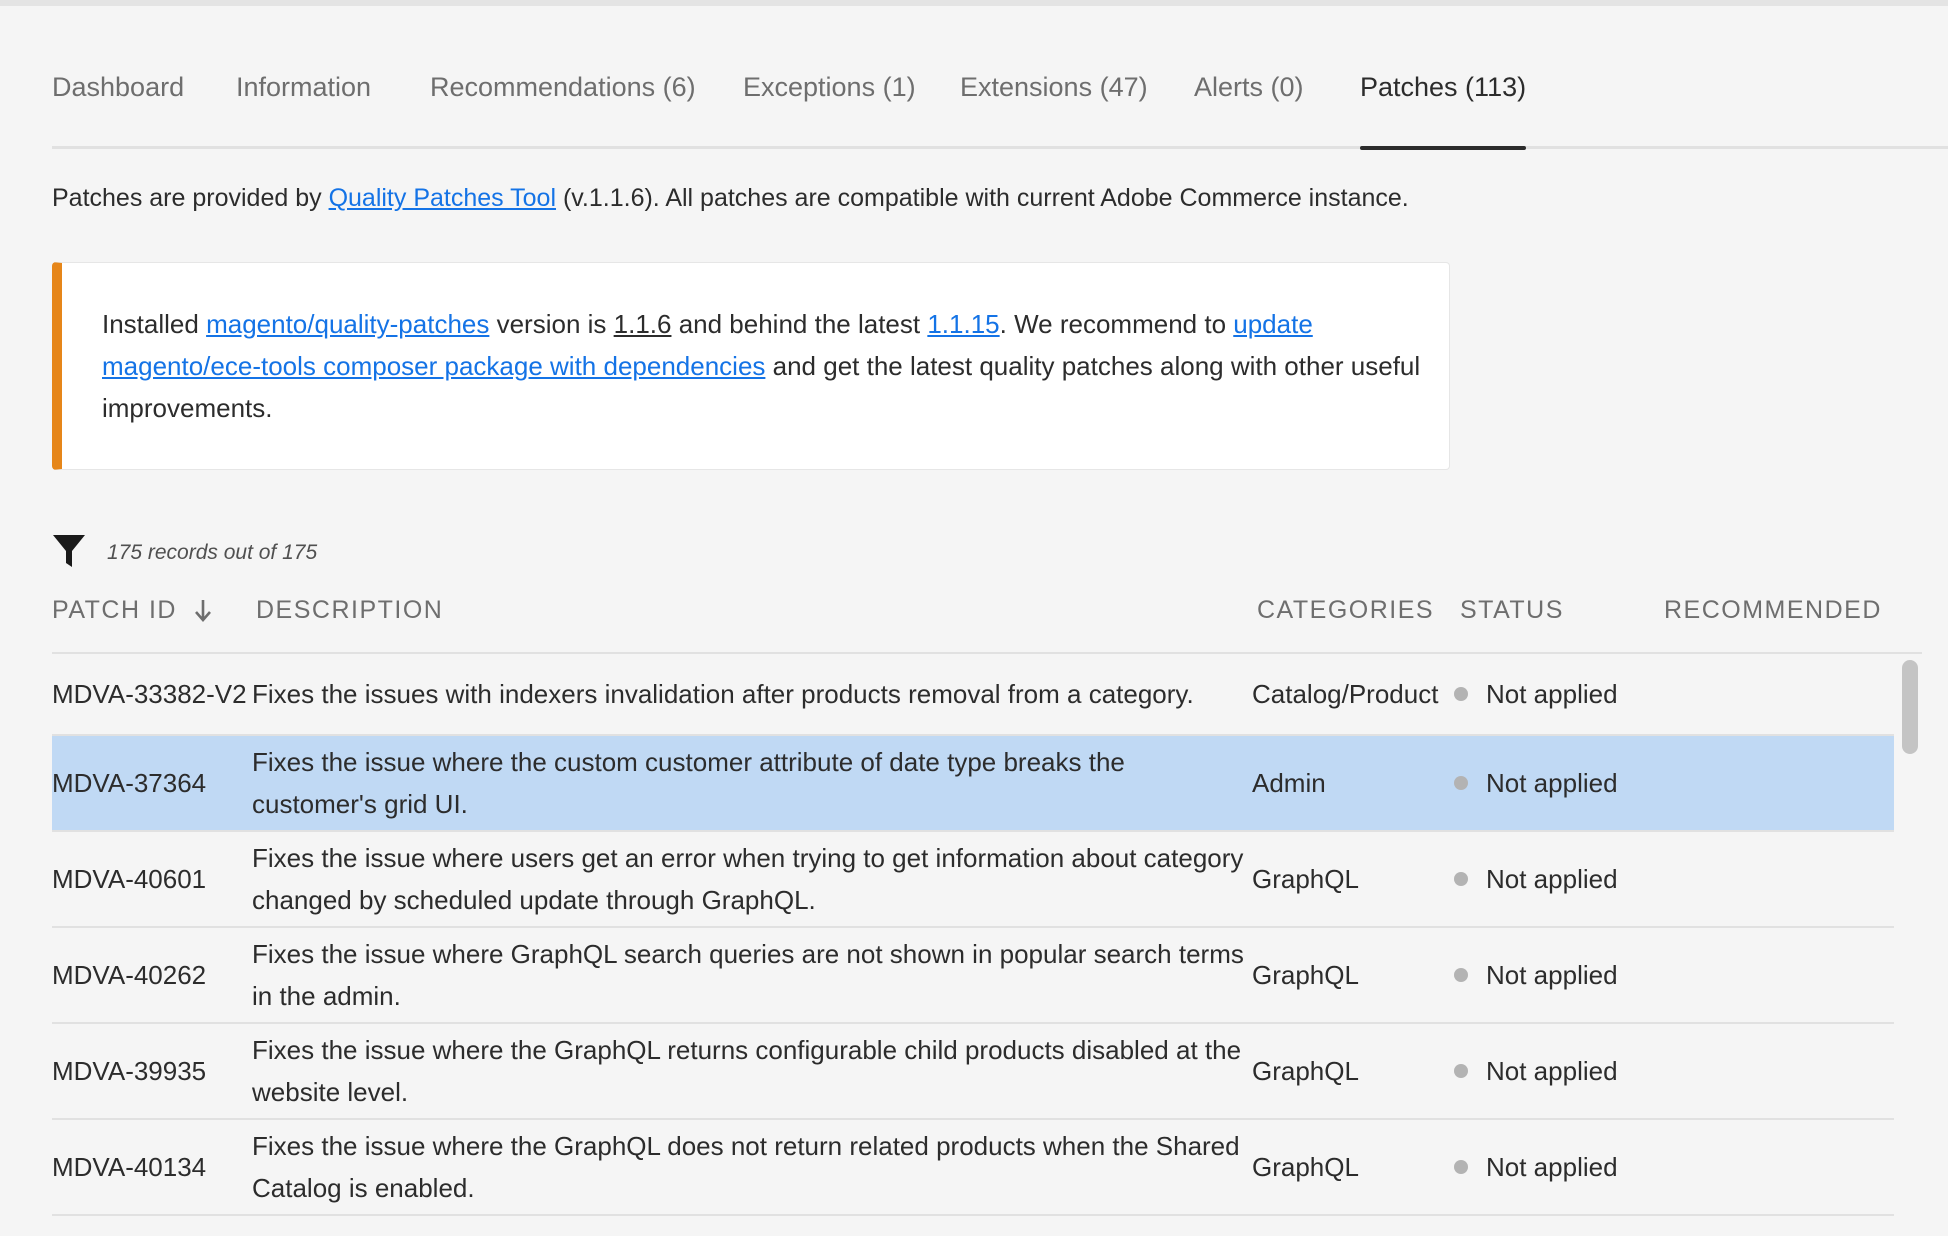 The height and width of the screenshot is (1236, 1948). Describe the element at coordinates (1345, 693) in the screenshot. I see `patch-category: Catalog/Product` at that location.